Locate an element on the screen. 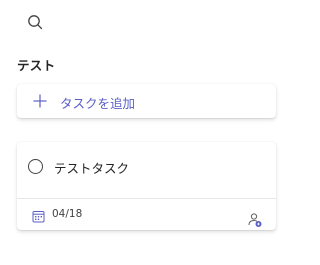  task-title: テストタスク is located at coordinates (92, 168).